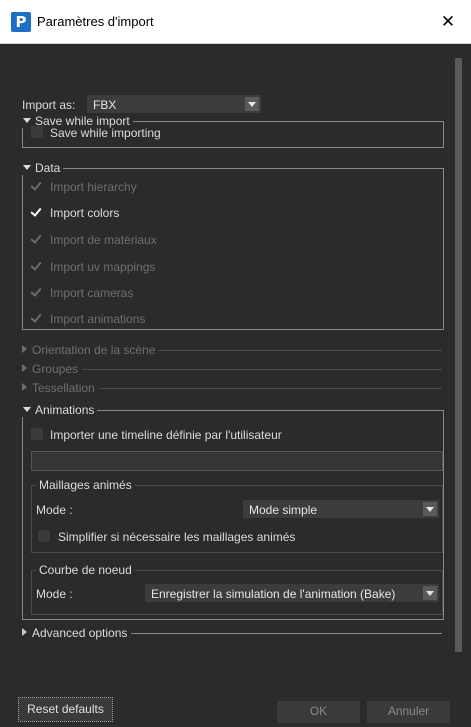 The width and height of the screenshot is (471, 727). Describe the element at coordinates (98, 319) in the screenshot. I see `import-animations-label: Import animations` at that location.